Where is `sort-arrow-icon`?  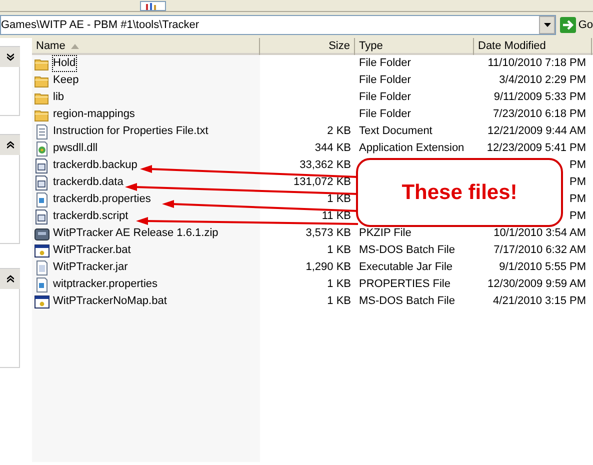
sort-arrow-icon is located at coordinates (75, 46).